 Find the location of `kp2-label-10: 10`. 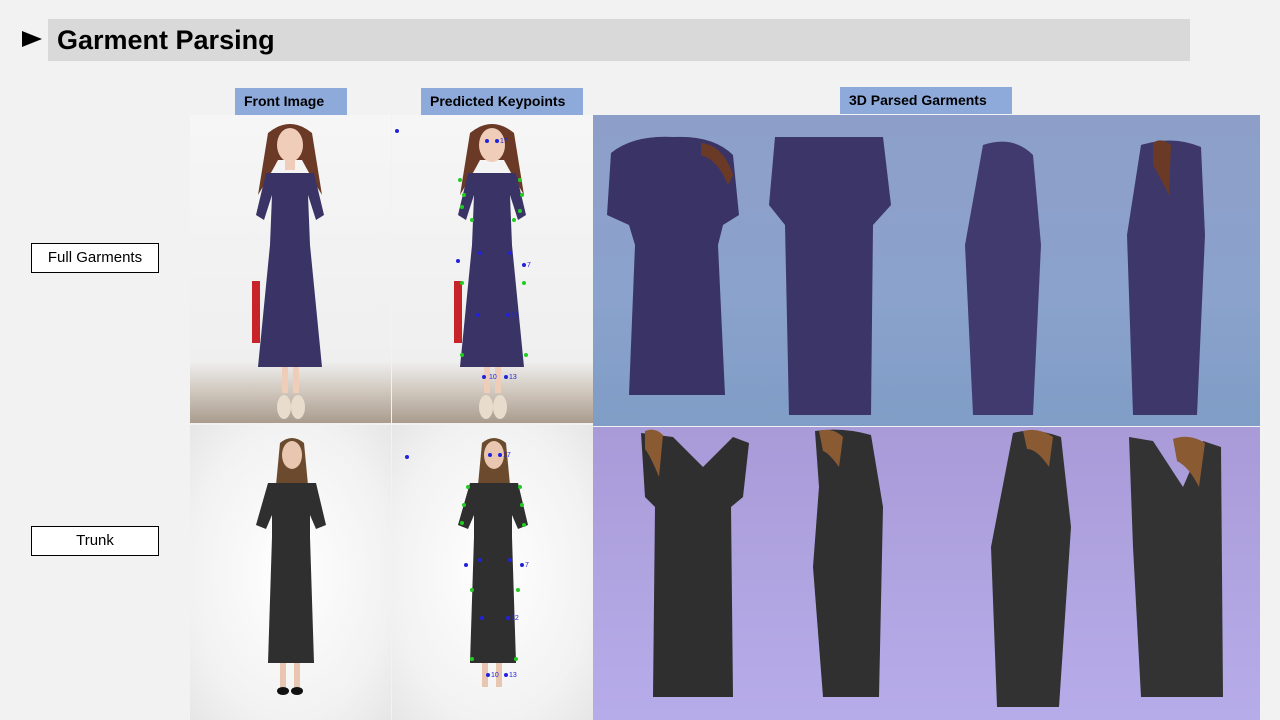

kp2-label-10: 10 is located at coordinates (495, 675).